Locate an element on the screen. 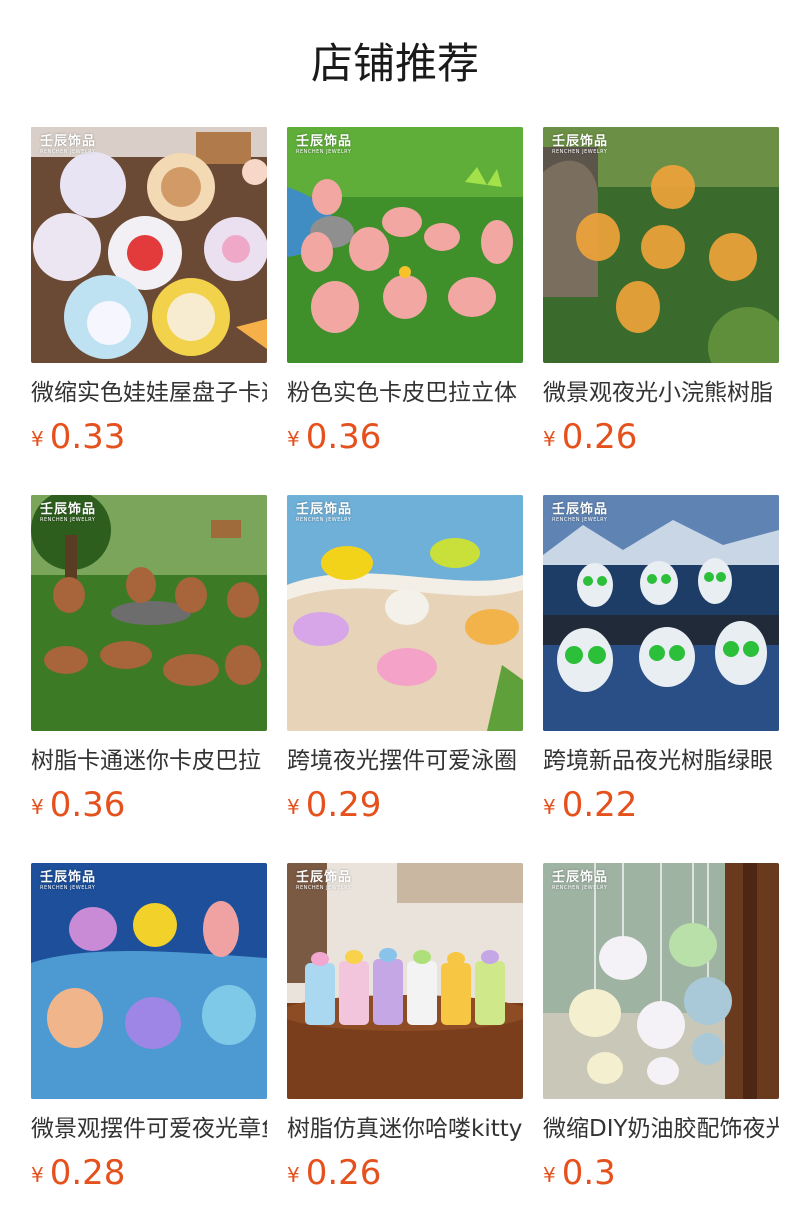  product-card: 壬辰饰品 RENCHEN JEWELRY 树脂仿真迷你哈喽kitty ¥0.26 is located at coordinates (405, 1047).